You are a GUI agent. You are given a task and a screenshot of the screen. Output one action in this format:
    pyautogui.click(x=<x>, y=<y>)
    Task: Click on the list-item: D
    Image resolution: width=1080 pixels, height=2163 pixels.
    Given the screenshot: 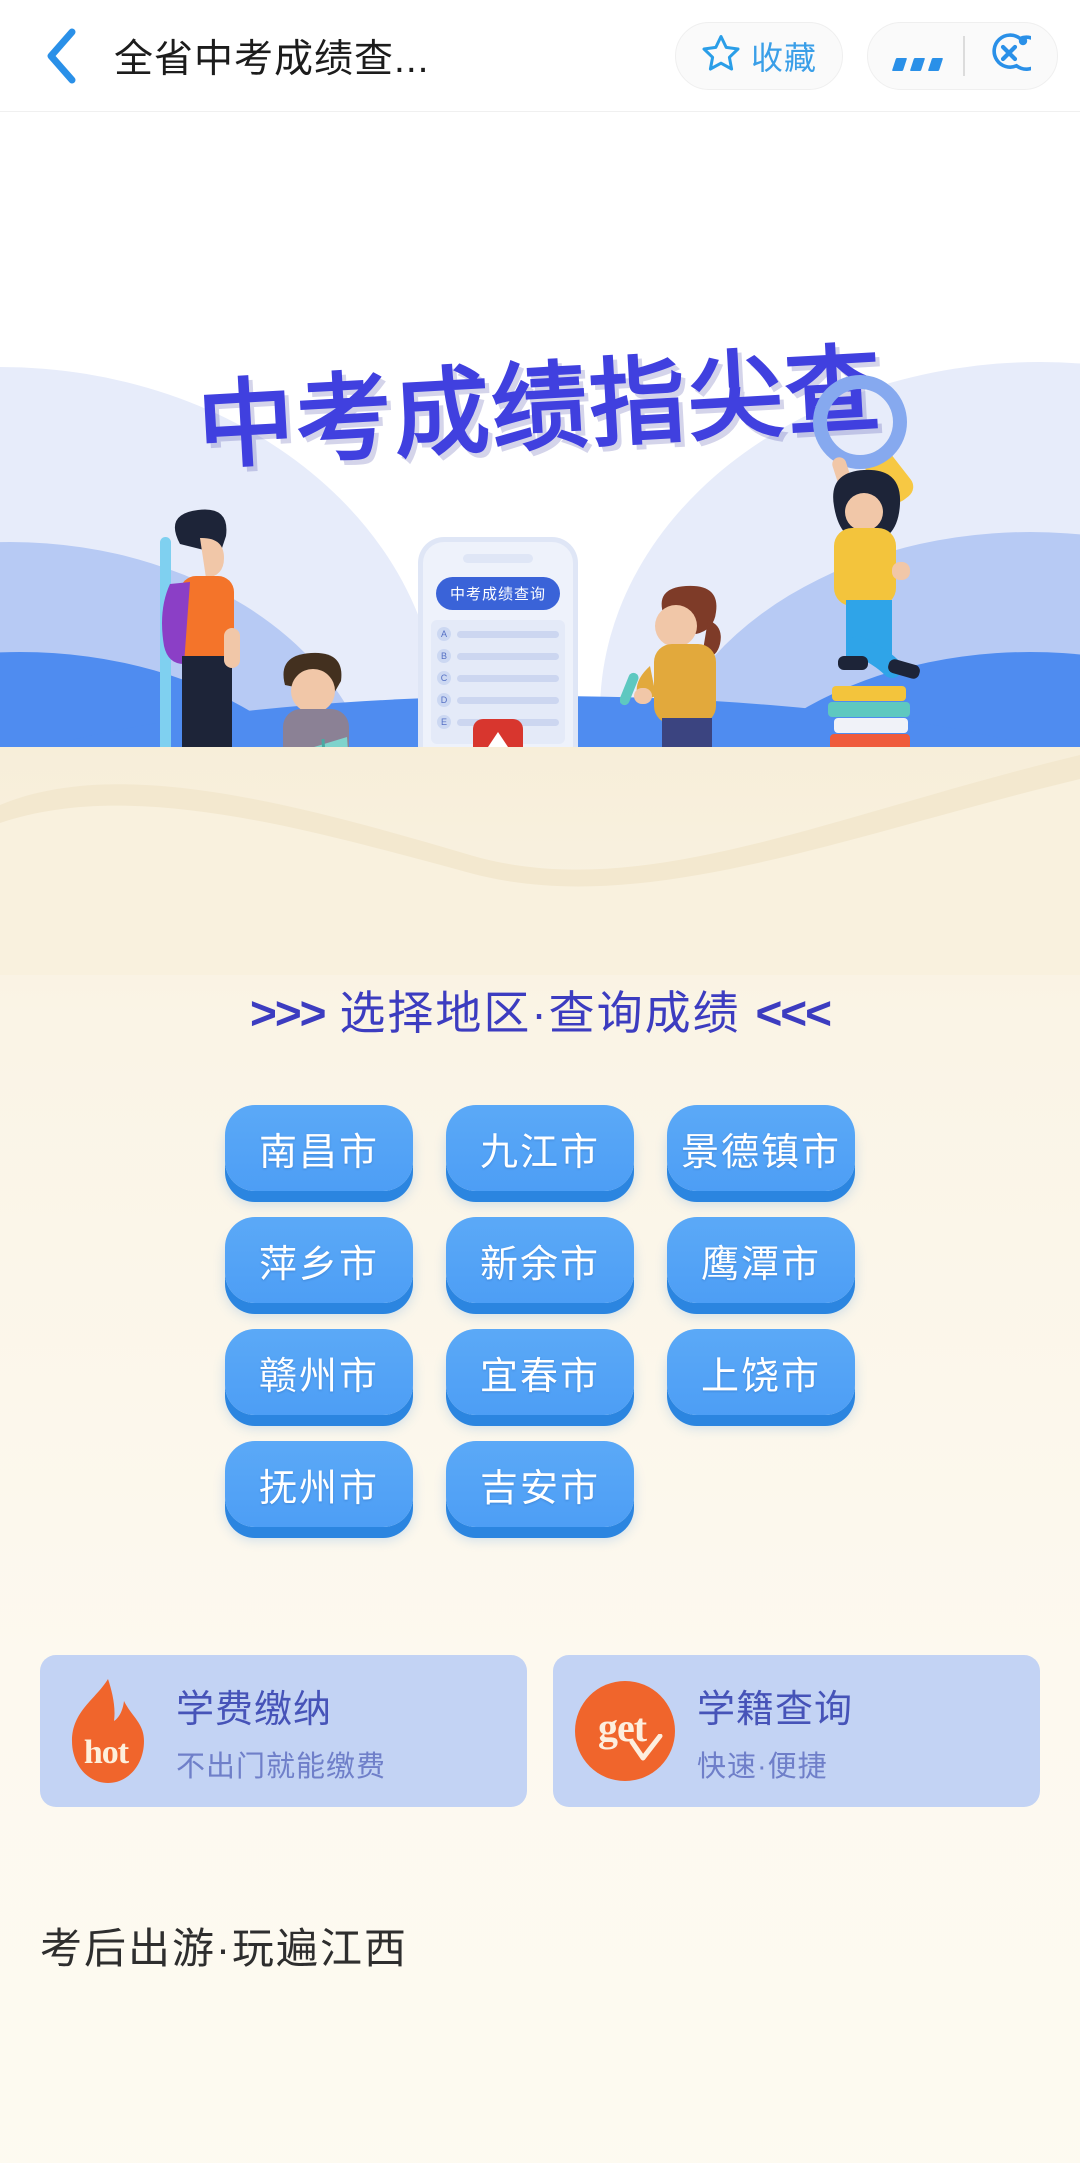 What is the action you would take?
    pyautogui.click(x=498, y=700)
    